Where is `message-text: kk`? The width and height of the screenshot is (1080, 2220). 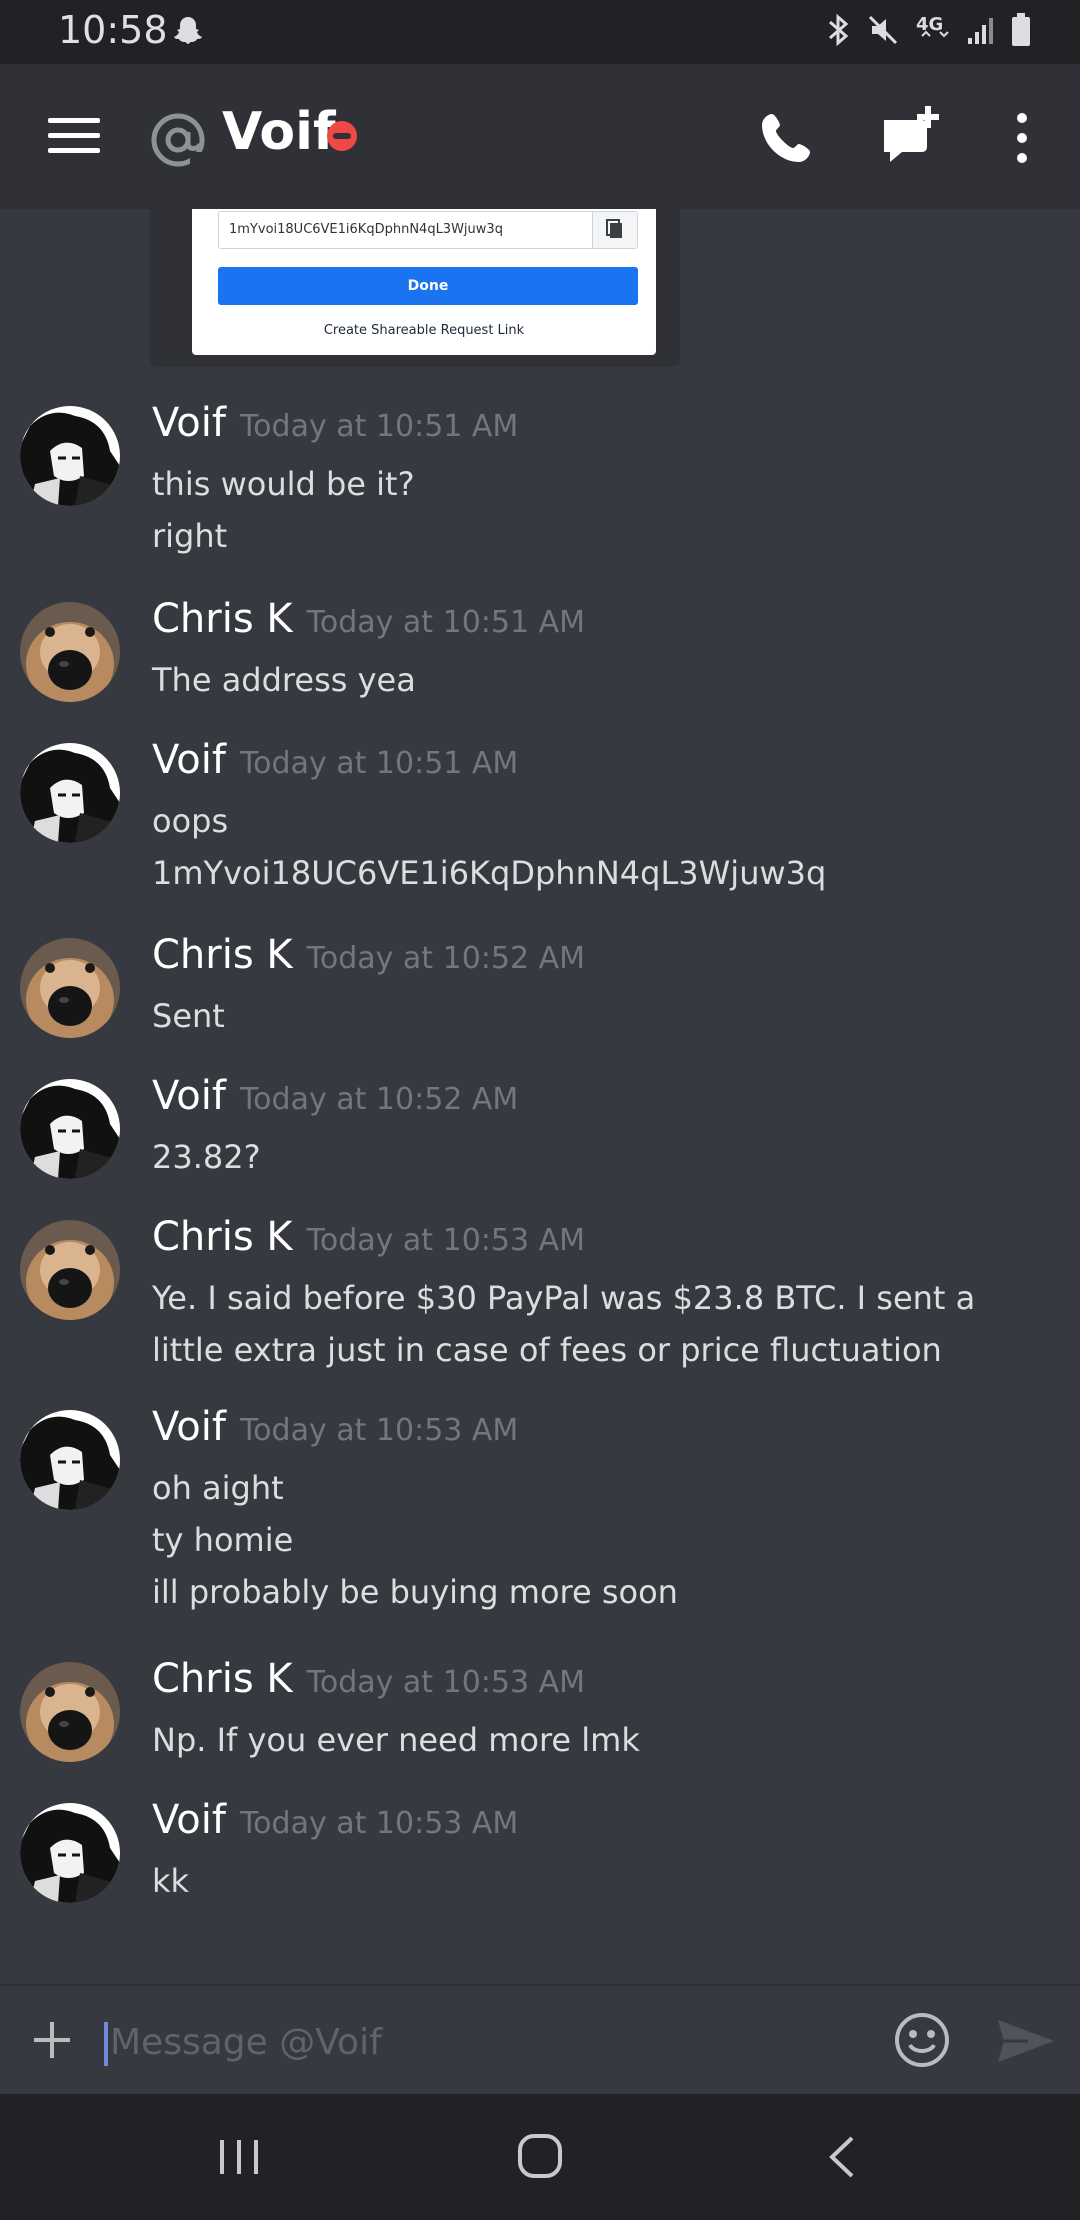 message-text: kk is located at coordinates (171, 1881).